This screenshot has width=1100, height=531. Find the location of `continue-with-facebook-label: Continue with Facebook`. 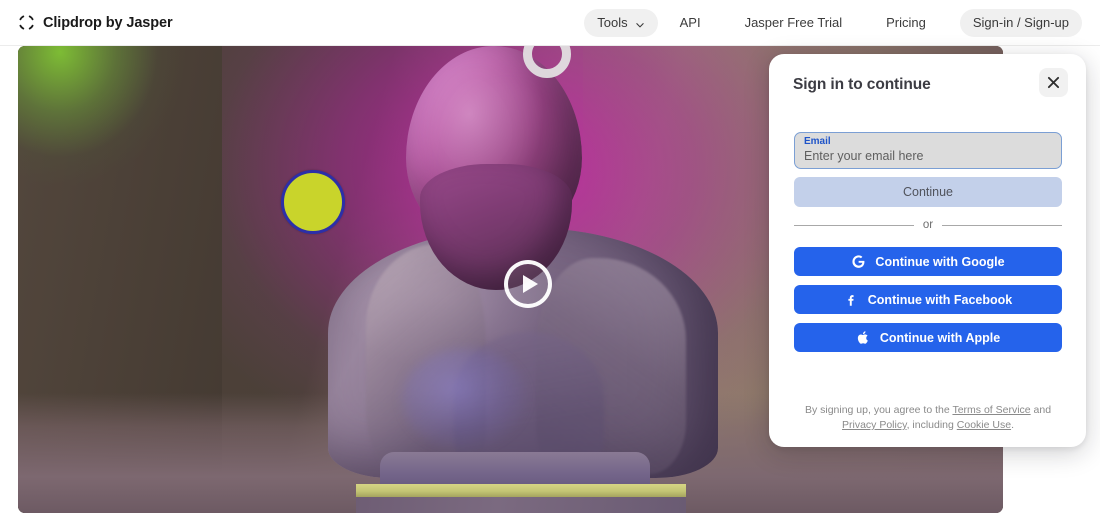

continue-with-facebook-label: Continue with Facebook is located at coordinates (940, 299).